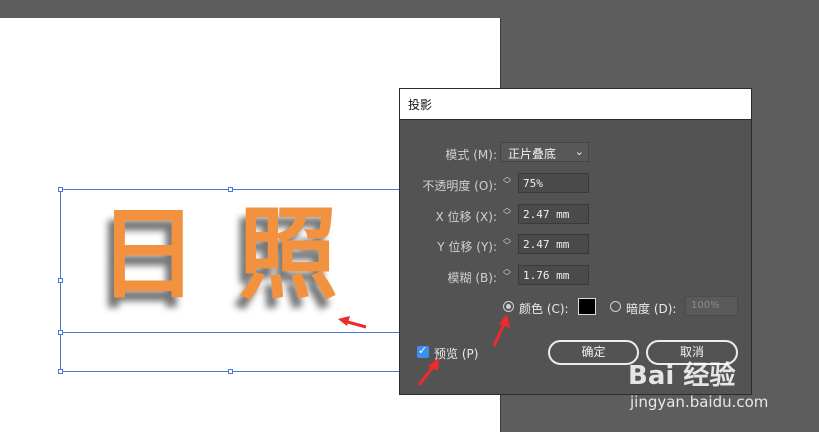  Describe the element at coordinates (546, 244) in the screenshot. I see `y-offset-value: 2.47 mm` at that location.